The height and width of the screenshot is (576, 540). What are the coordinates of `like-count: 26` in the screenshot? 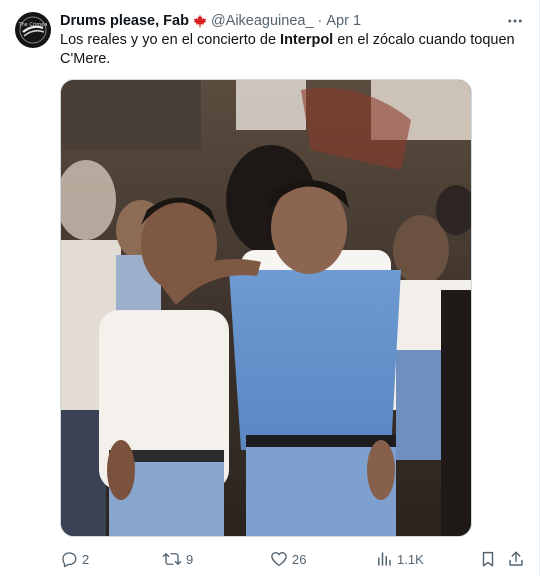 It's located at (299, 559).